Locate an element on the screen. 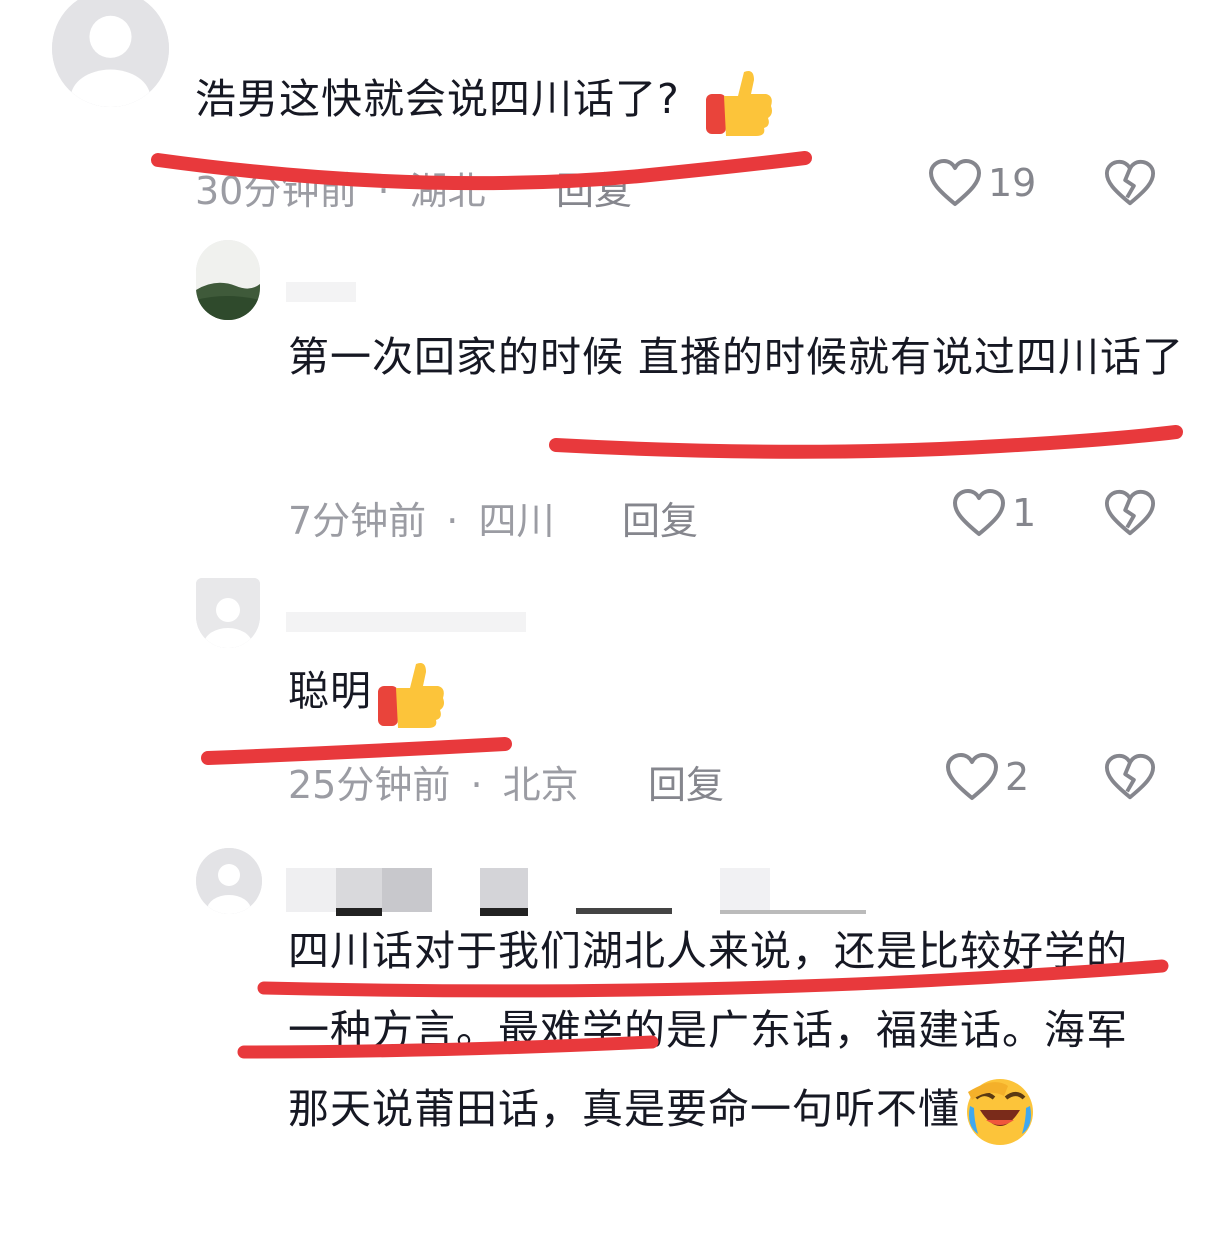 This screenshot has height=1248, width=1220. like-button: 1 is located at coordinates (994, 513).